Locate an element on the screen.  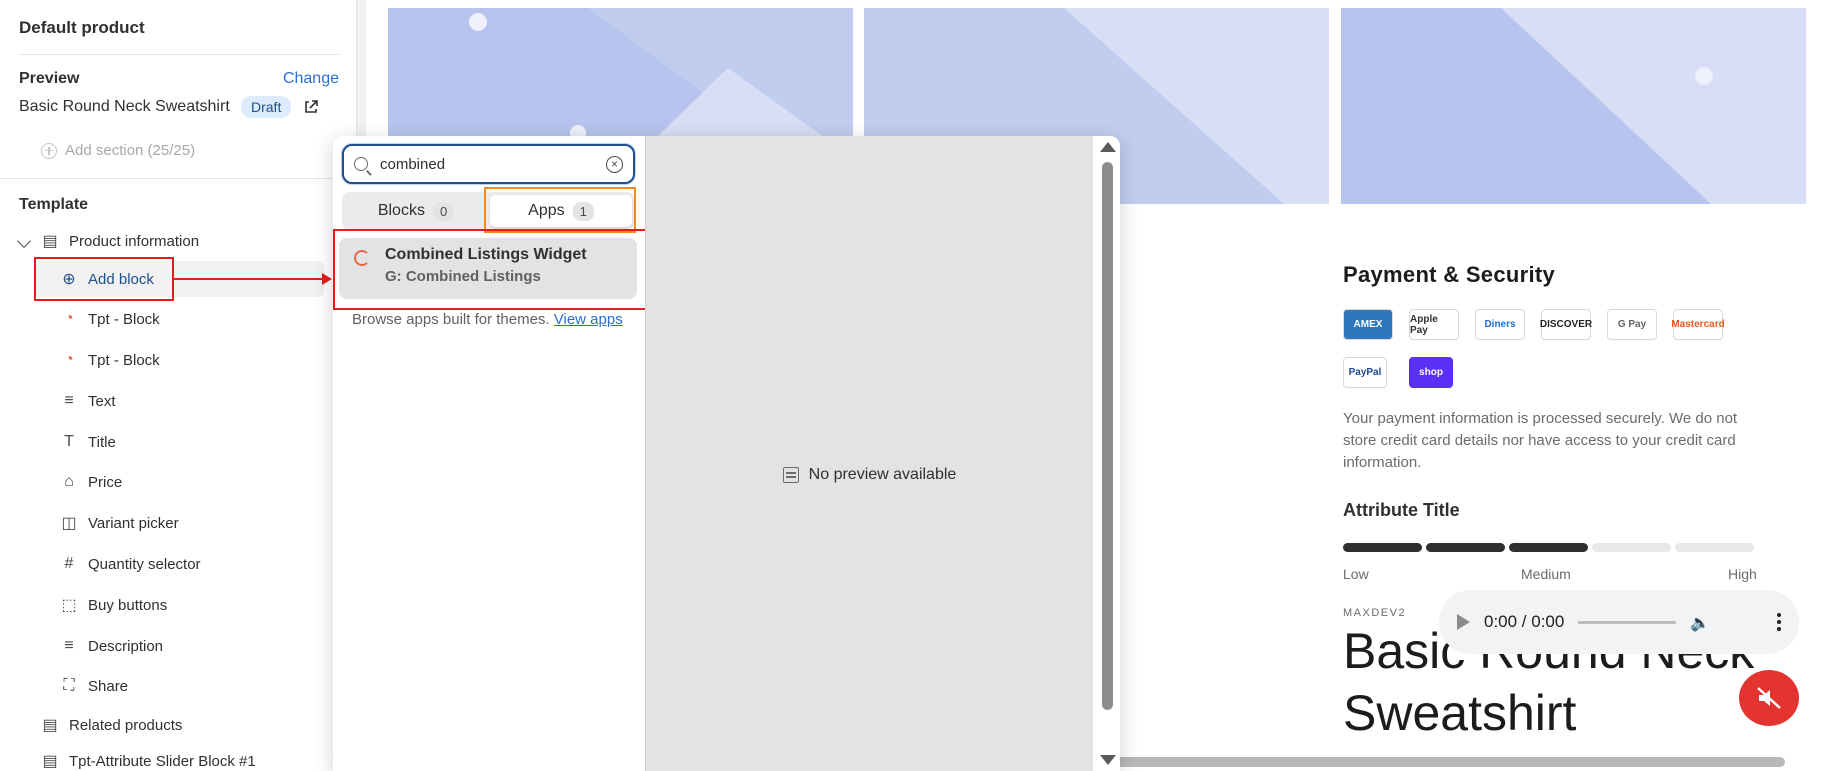
volume-icon: 🔈 is located at coordinates (1700, 622).